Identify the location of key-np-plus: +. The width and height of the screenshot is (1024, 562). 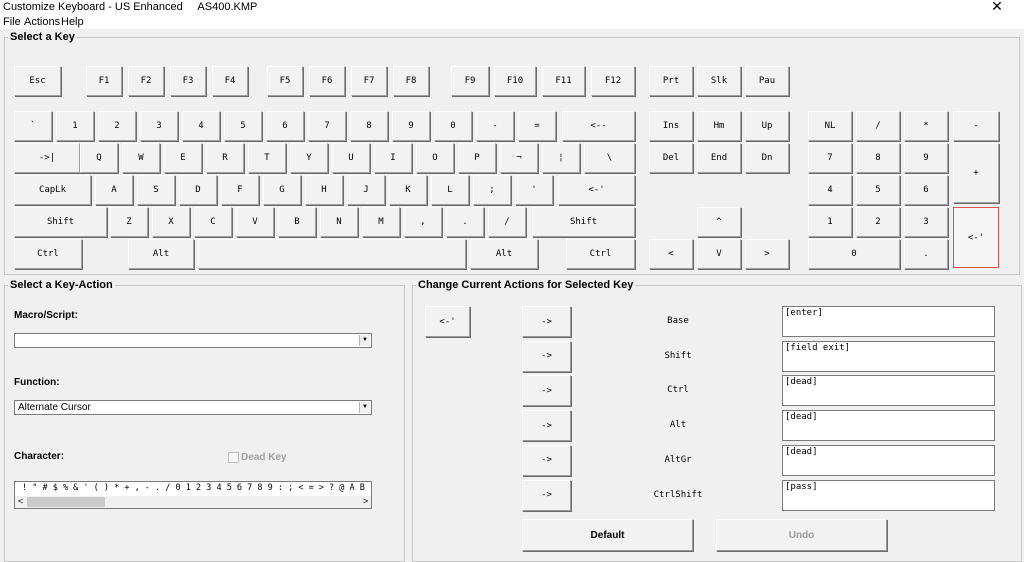
(976, 173).